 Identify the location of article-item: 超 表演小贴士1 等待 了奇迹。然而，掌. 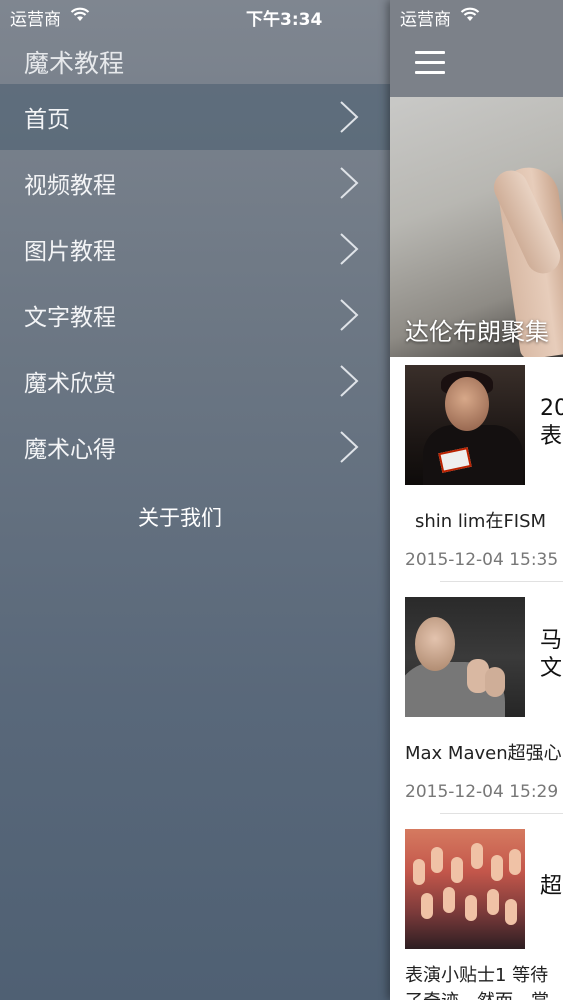
(476, 914).